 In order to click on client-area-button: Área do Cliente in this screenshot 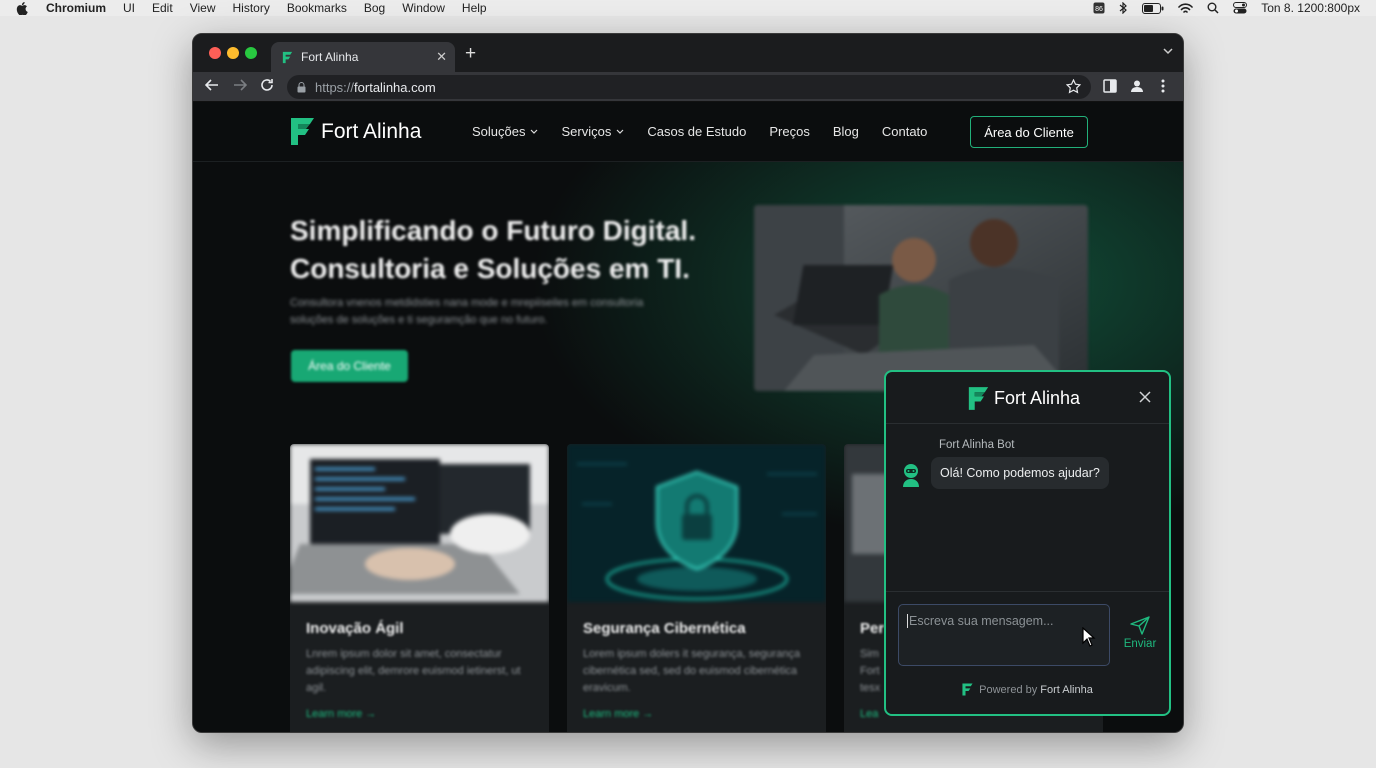, I will do `click(1029, 132)`.